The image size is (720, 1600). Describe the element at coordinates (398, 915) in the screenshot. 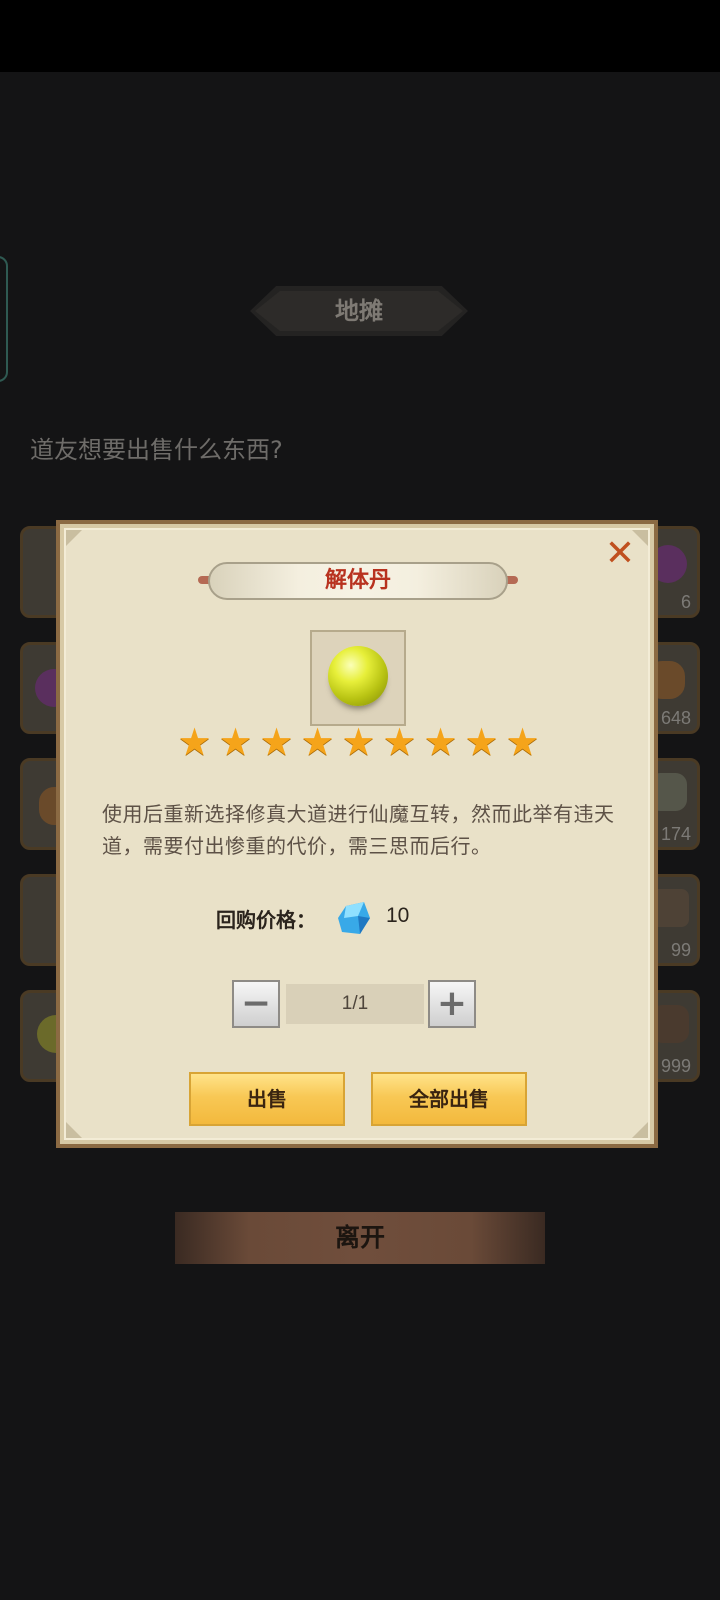

I see `price-value: 10` at that location.